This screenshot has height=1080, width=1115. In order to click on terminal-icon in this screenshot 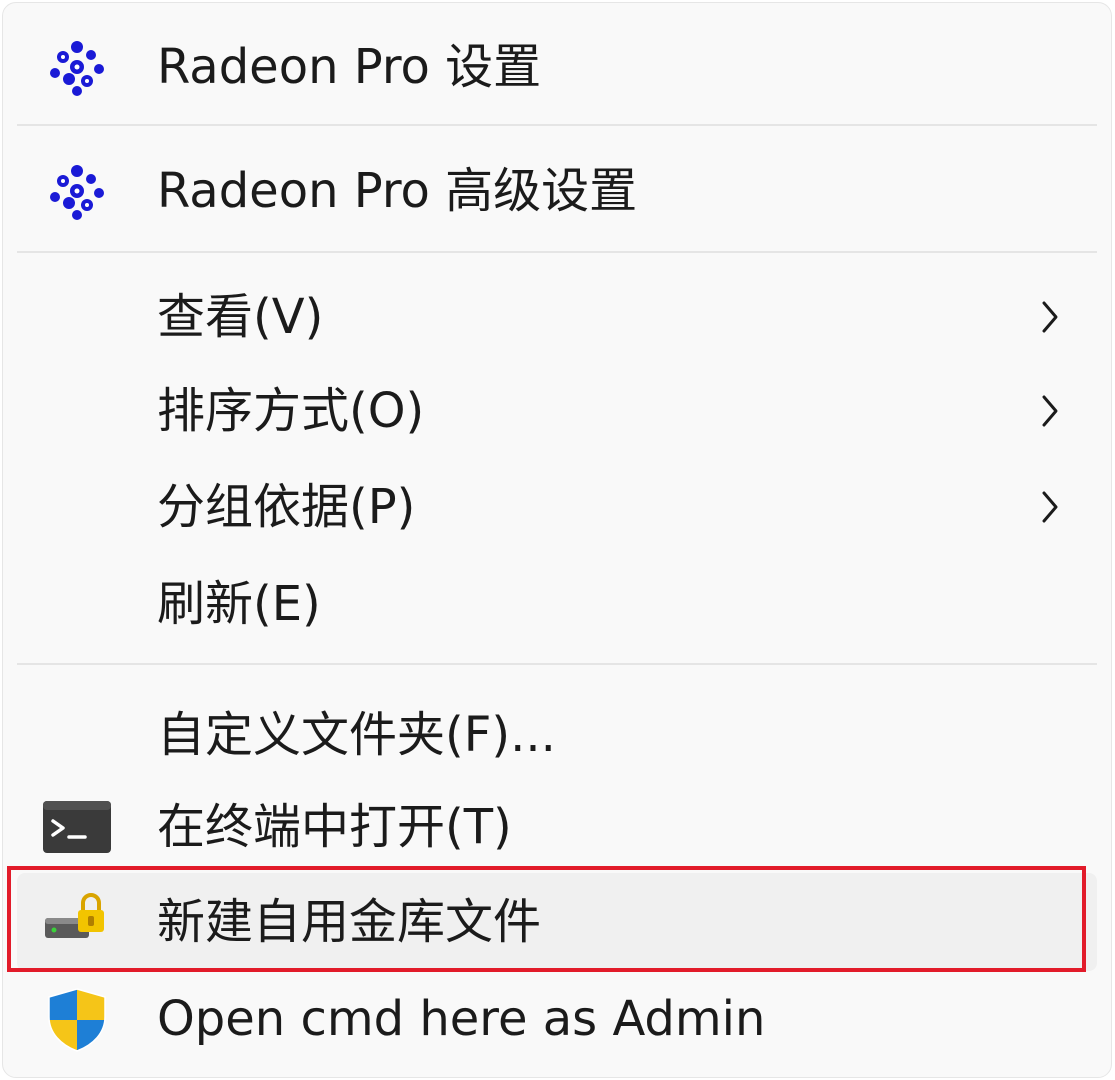, I will do `click(77, 827)`.